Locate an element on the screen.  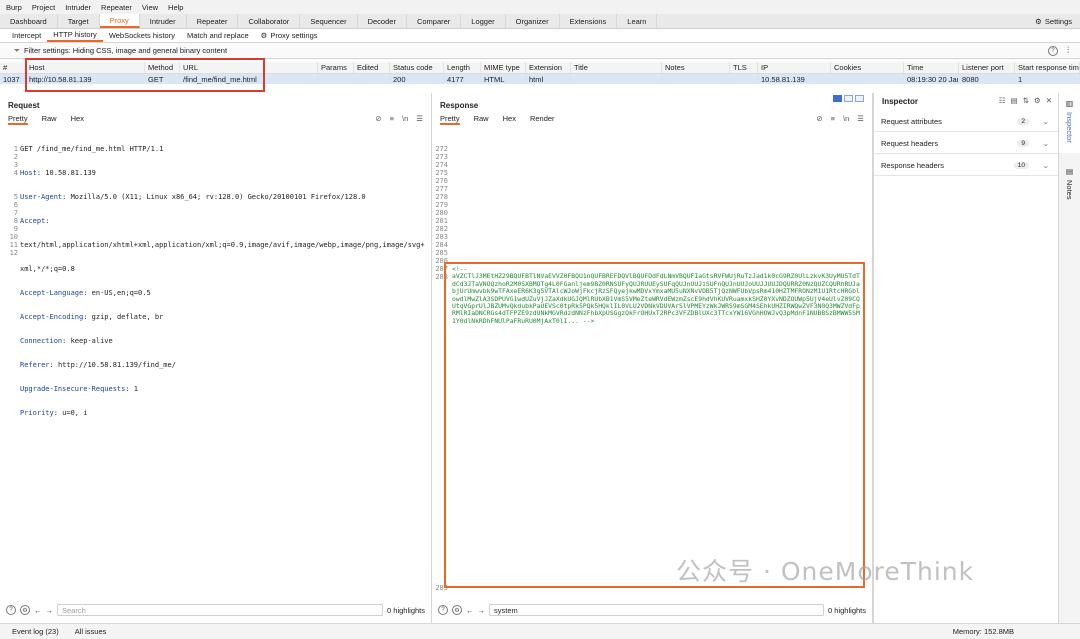
layout-toggle is located at coordinates (848, 98).